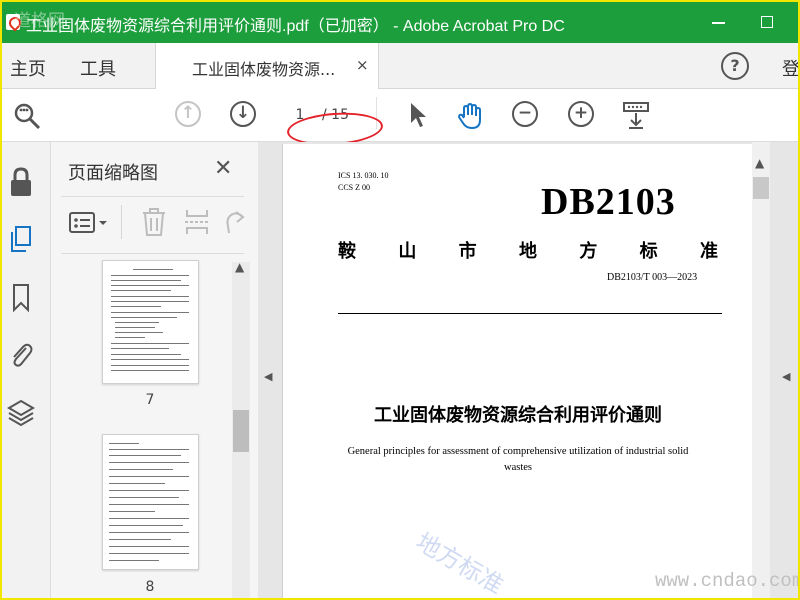 This screenshot has width=800, height=600. Describe the element at coordinates (21, 181) in the screenshot. I see `lock-icon` at that location.